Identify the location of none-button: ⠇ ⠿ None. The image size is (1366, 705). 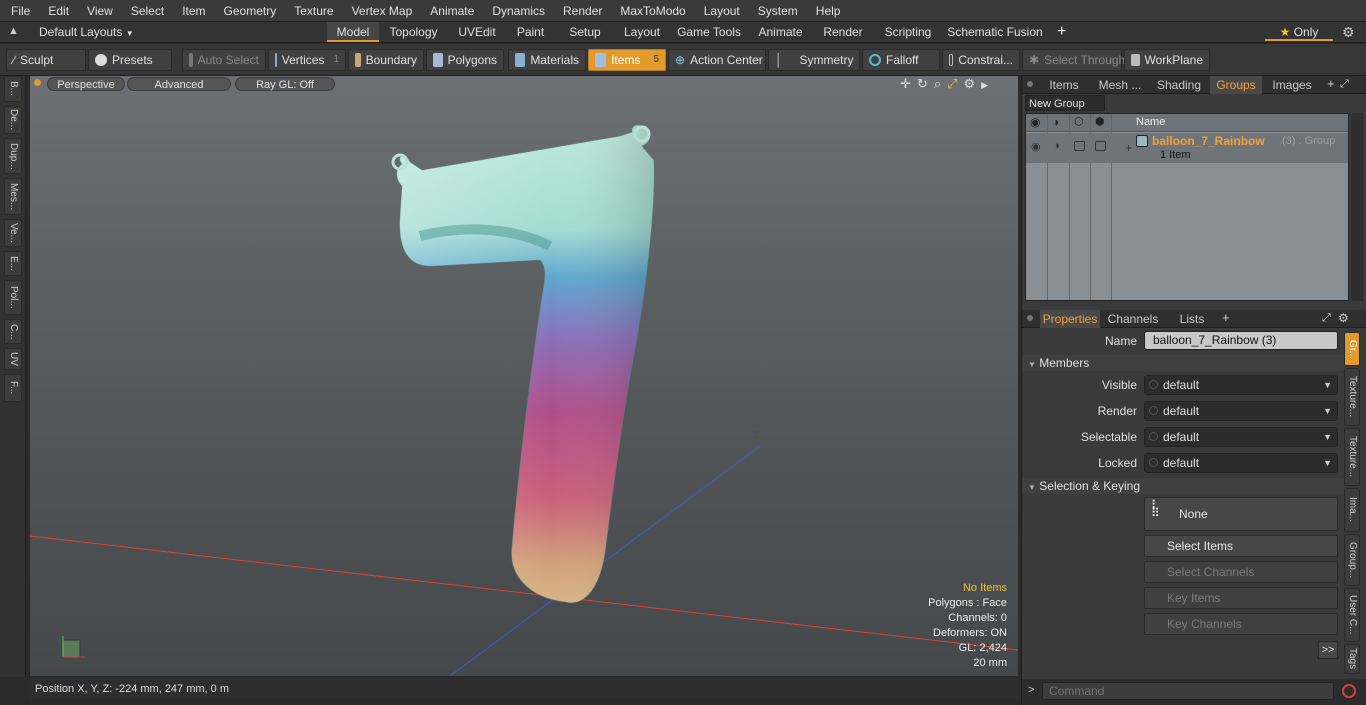
(1241, 514).